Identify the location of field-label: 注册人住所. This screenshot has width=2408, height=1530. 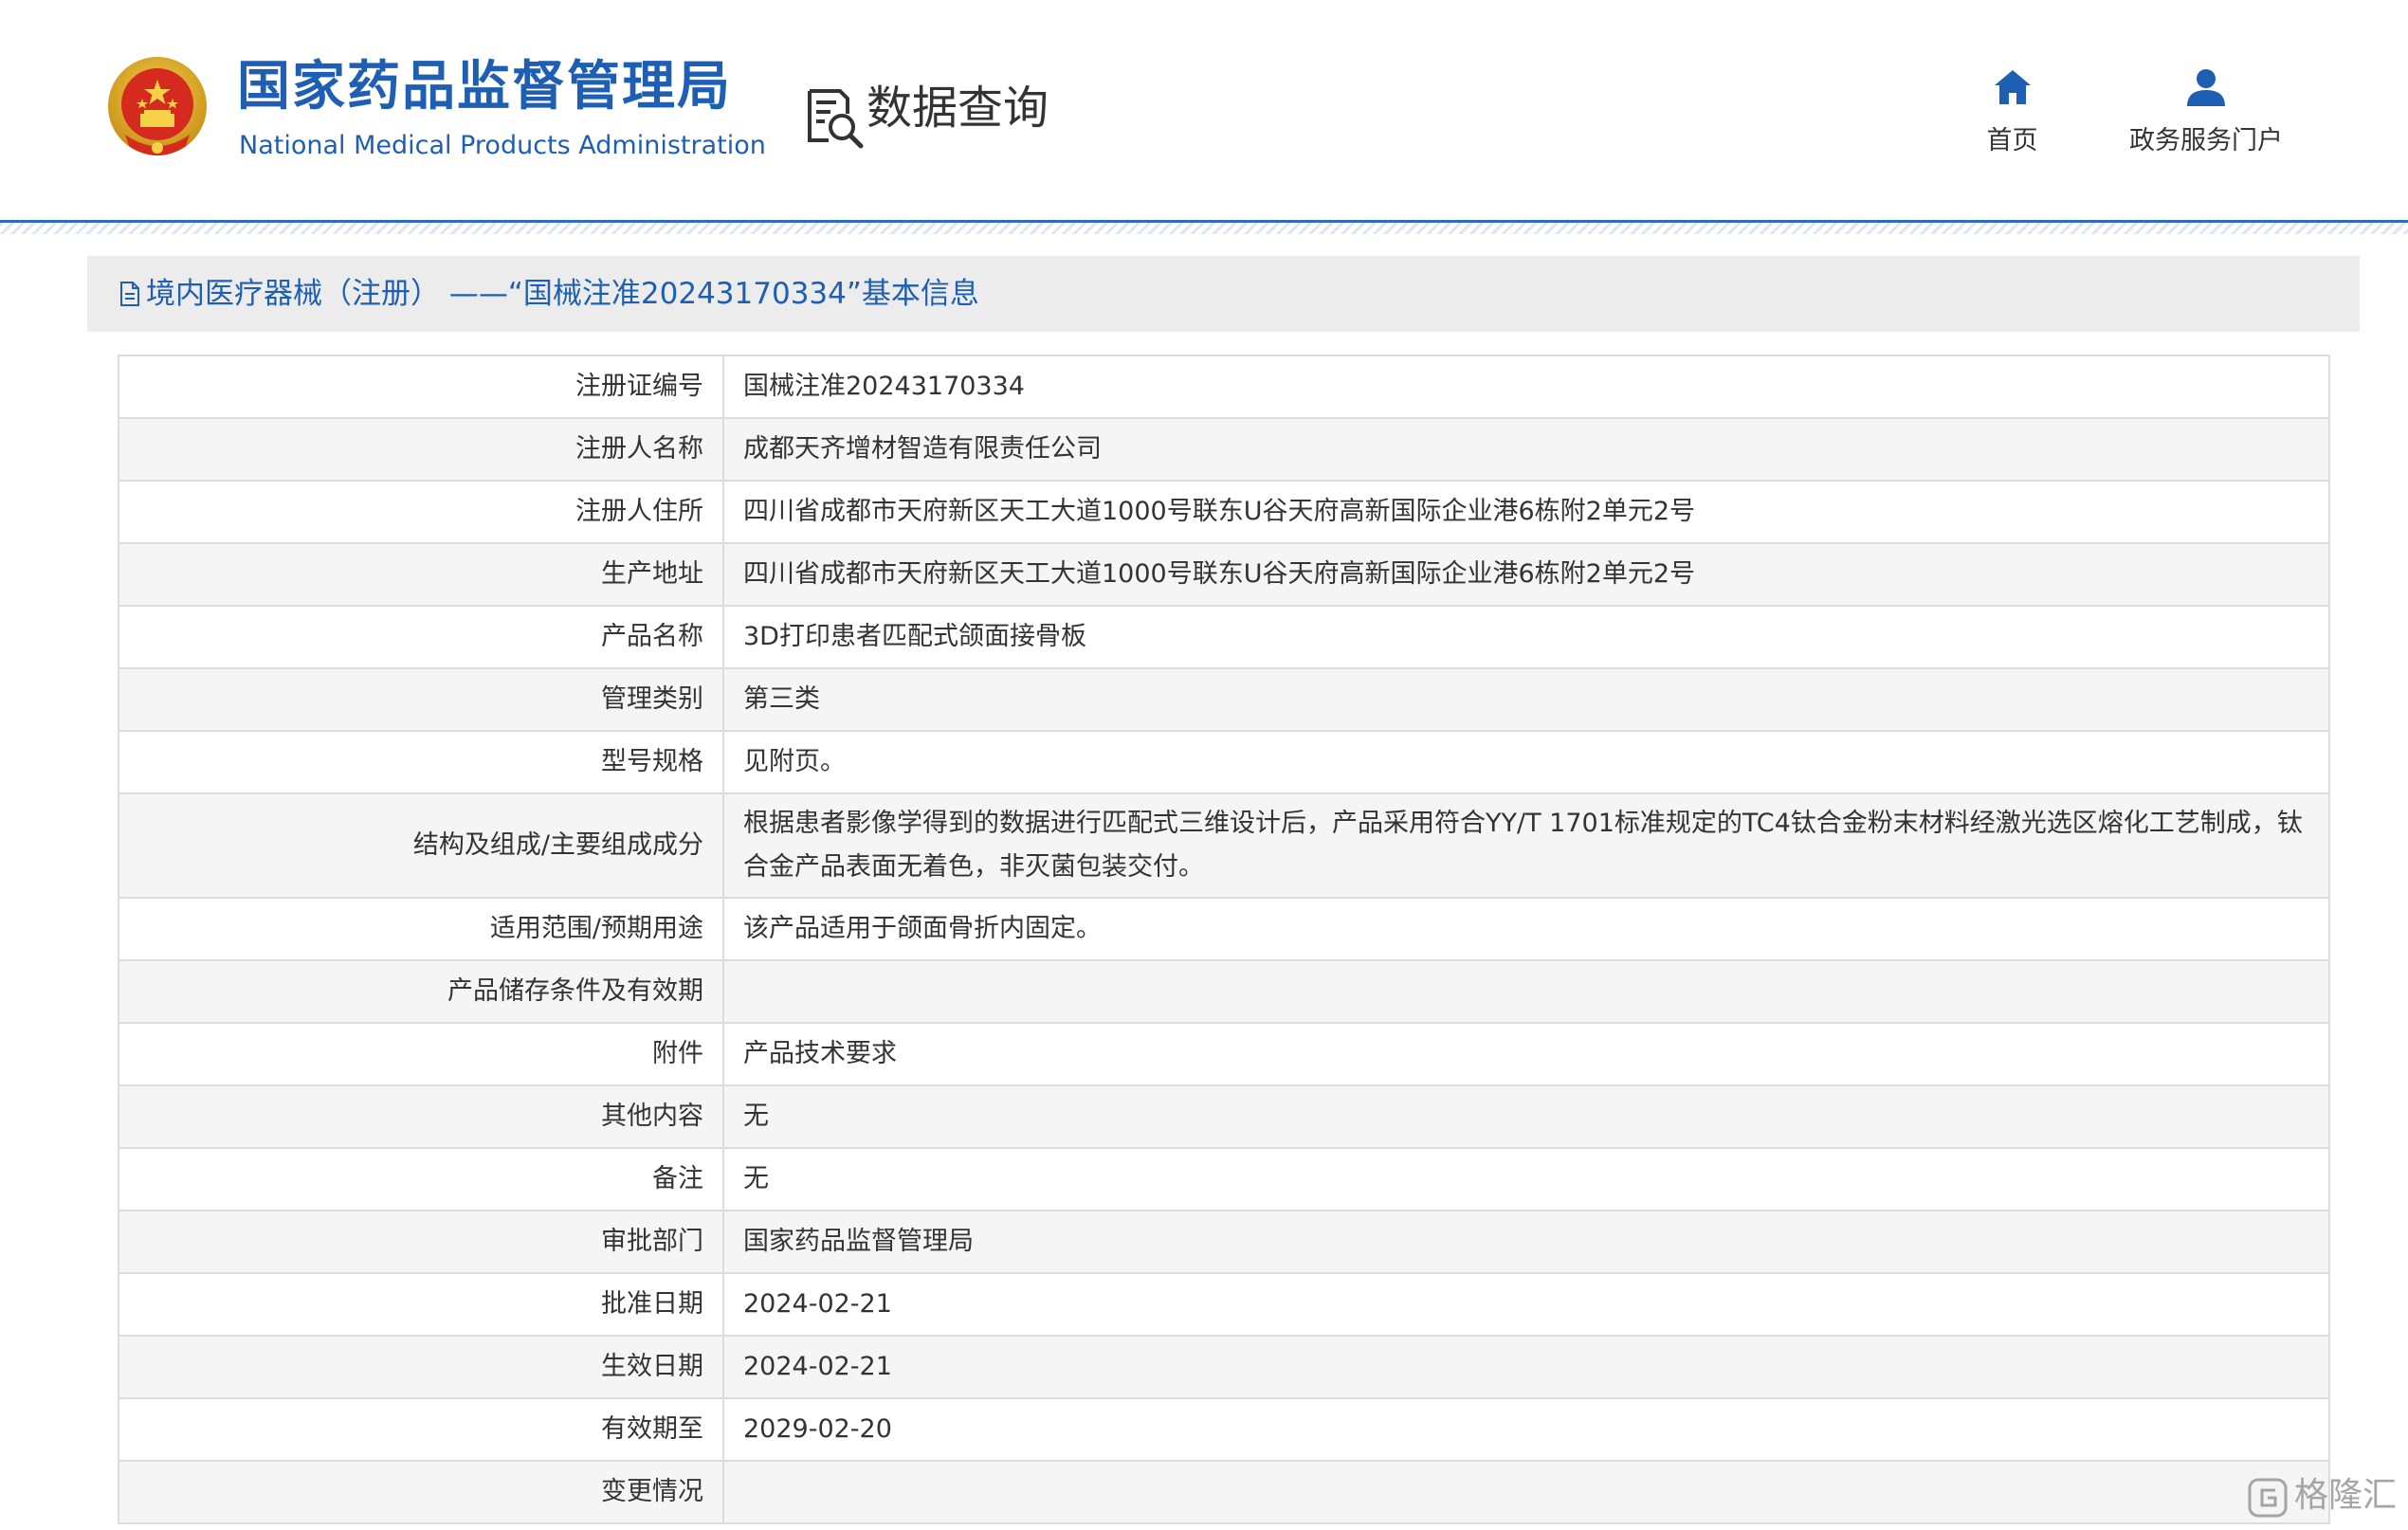
(421, 512).